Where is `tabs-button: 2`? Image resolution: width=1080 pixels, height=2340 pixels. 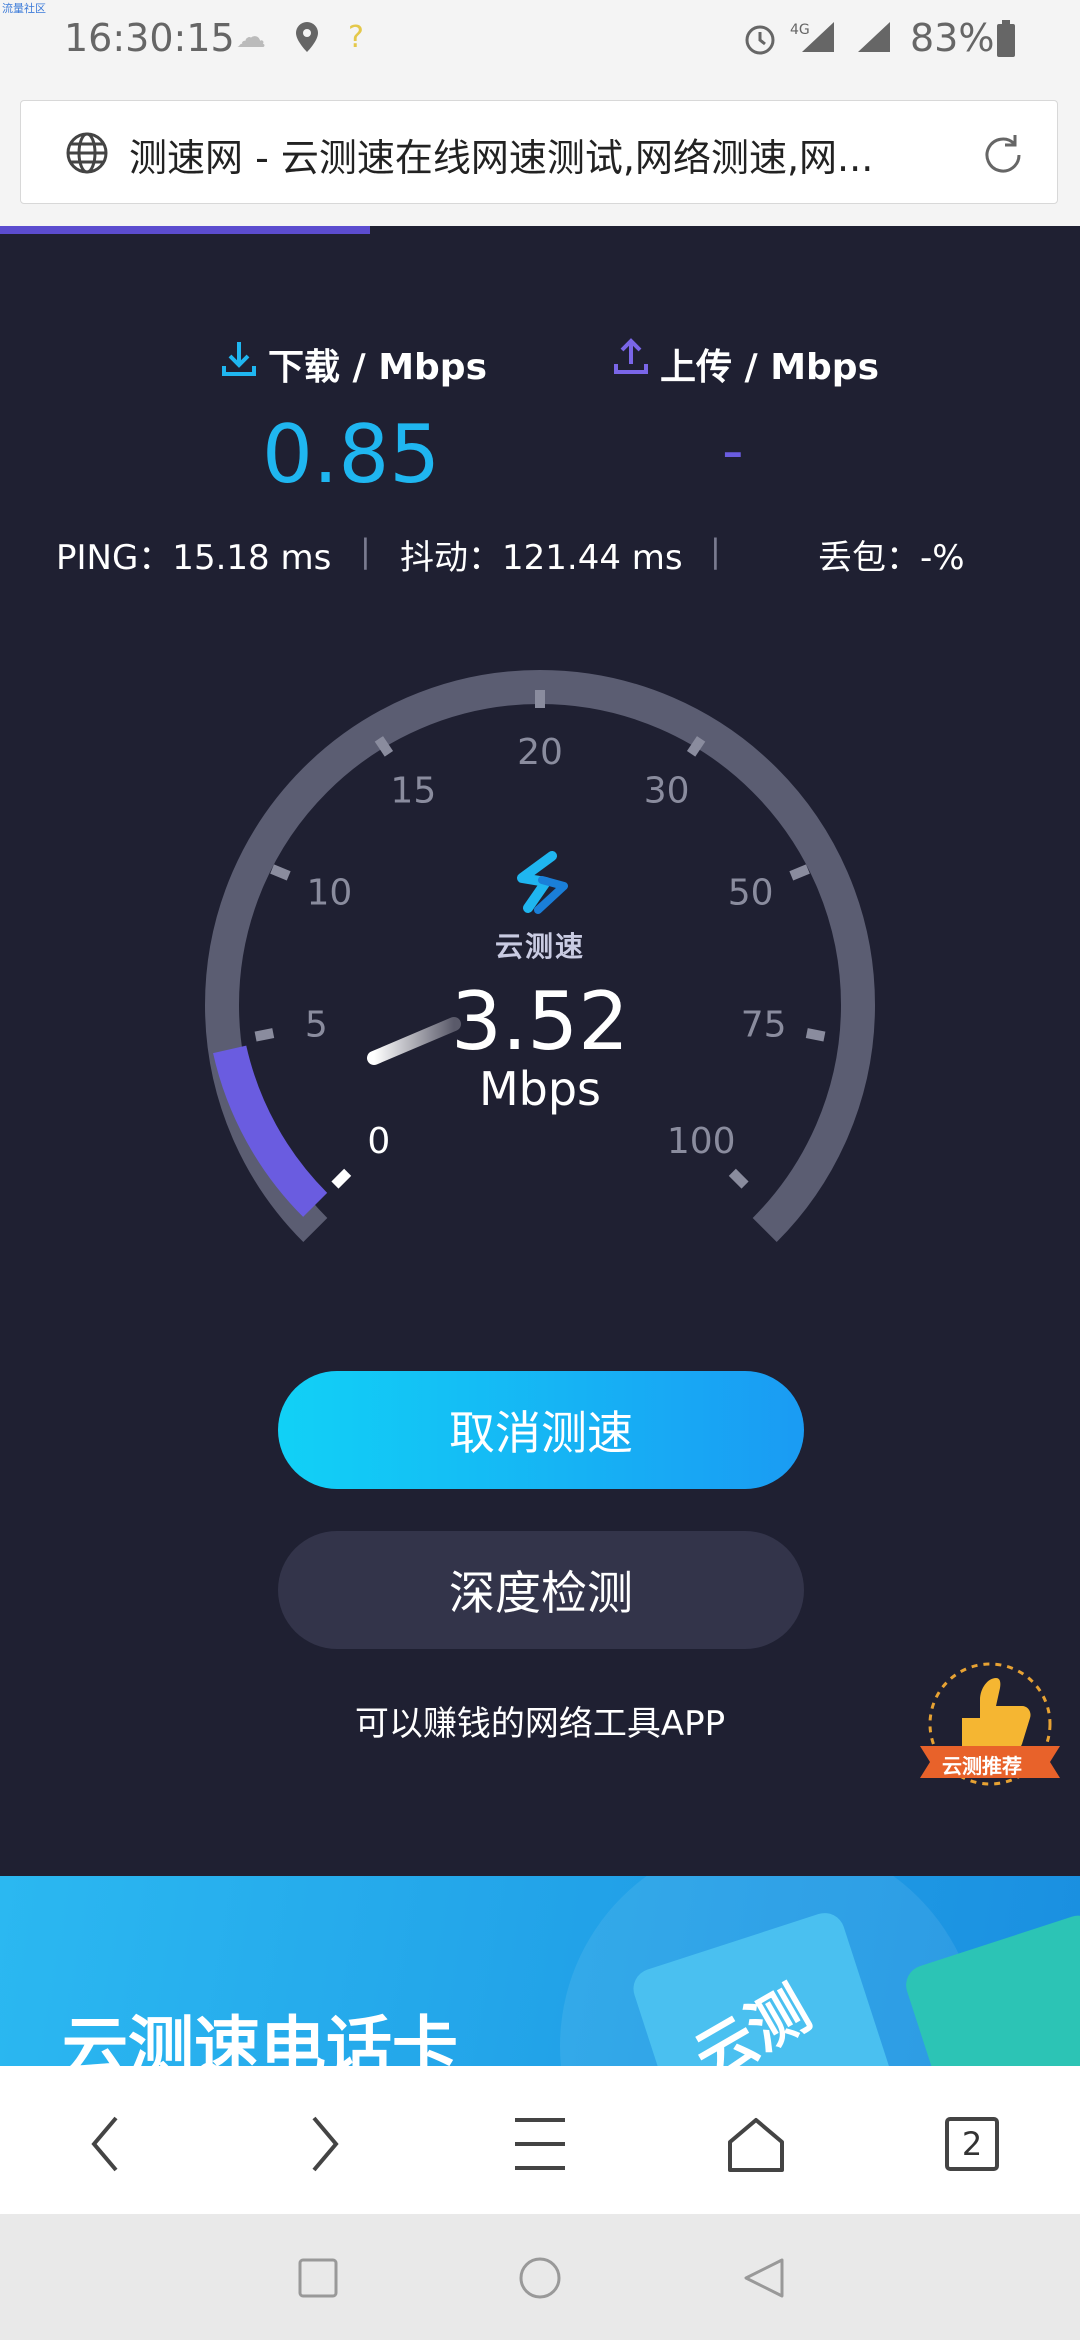 tabs-button: 2 is located at coordinates (972, 2144).